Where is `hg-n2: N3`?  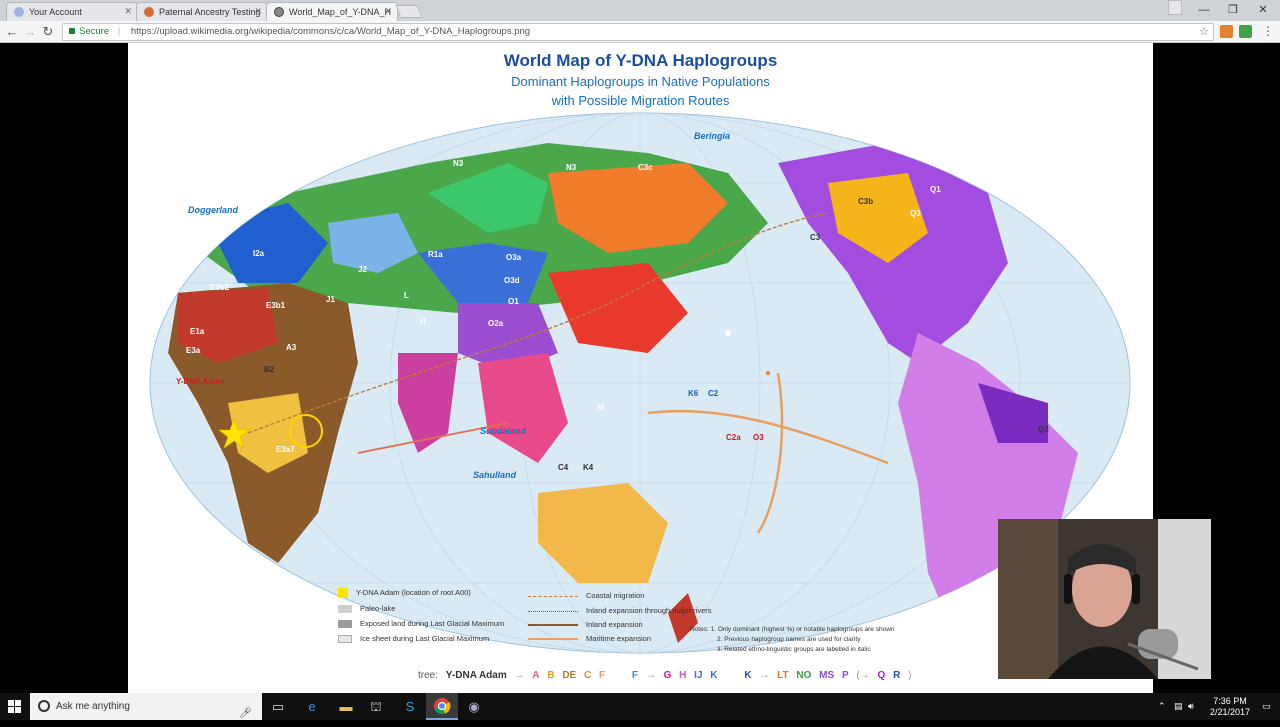 hg-n2: N3 is located at coordinates (458, 163).